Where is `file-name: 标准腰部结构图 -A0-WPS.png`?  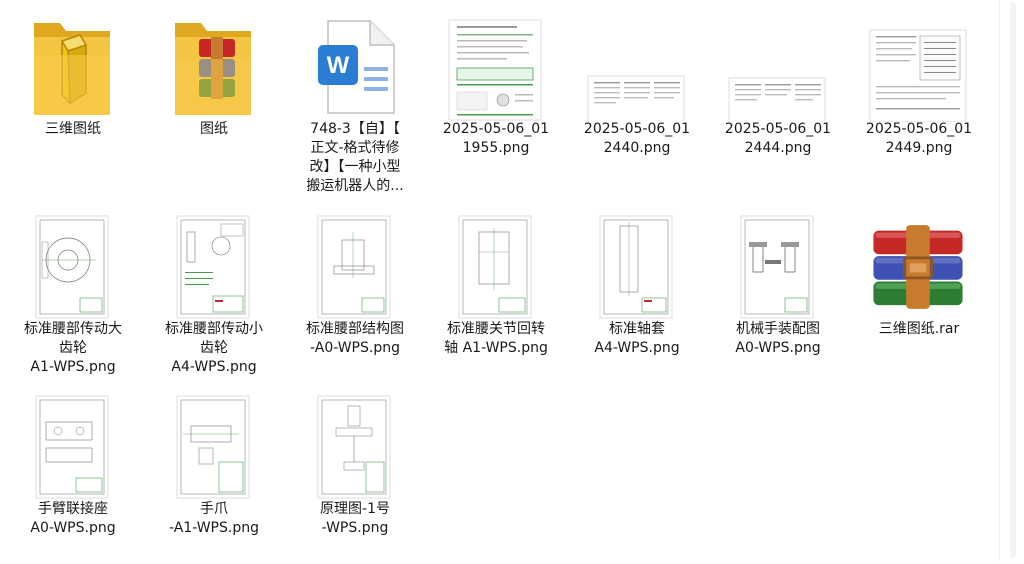 file-name: 标准腰部结构图 -A0-WPS.png is located at coordinates (355, 338).